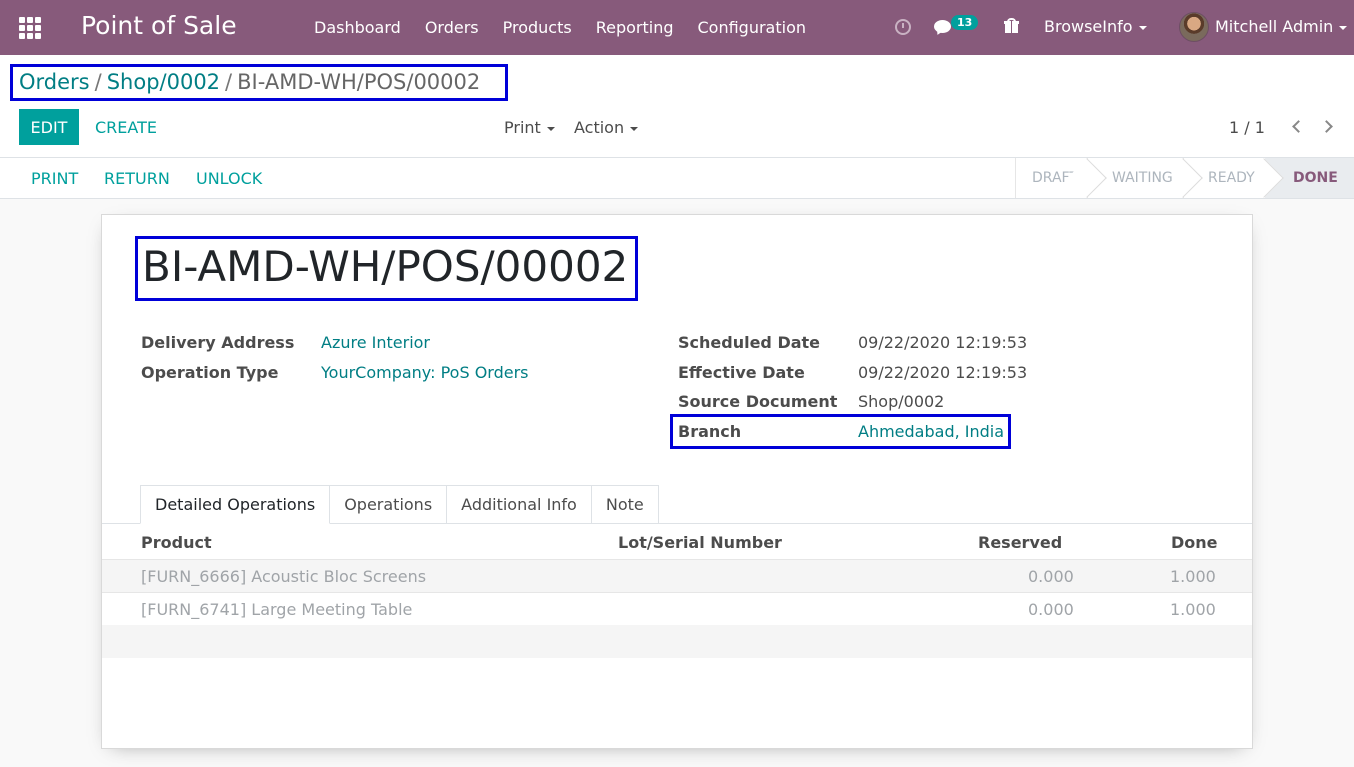 This screenshot has height=767, width=1354. Describe the element at coordinates (537, 27) in the screenshot. I see `menu-item-products: Products` at that location.